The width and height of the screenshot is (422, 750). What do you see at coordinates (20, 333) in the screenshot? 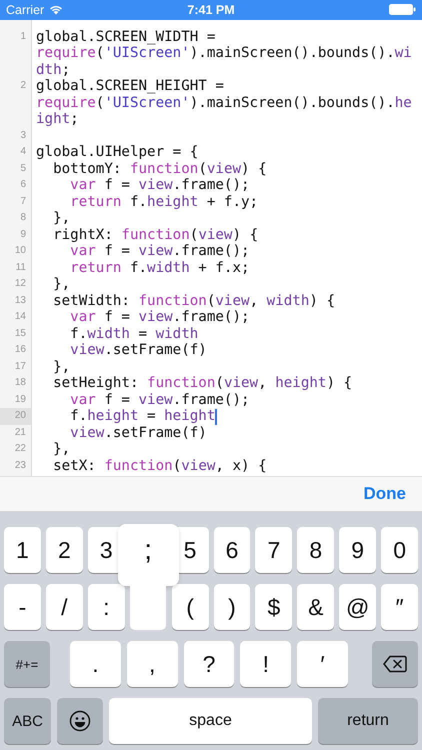
I see `line-number: 15` at bounding box center [20, 333].